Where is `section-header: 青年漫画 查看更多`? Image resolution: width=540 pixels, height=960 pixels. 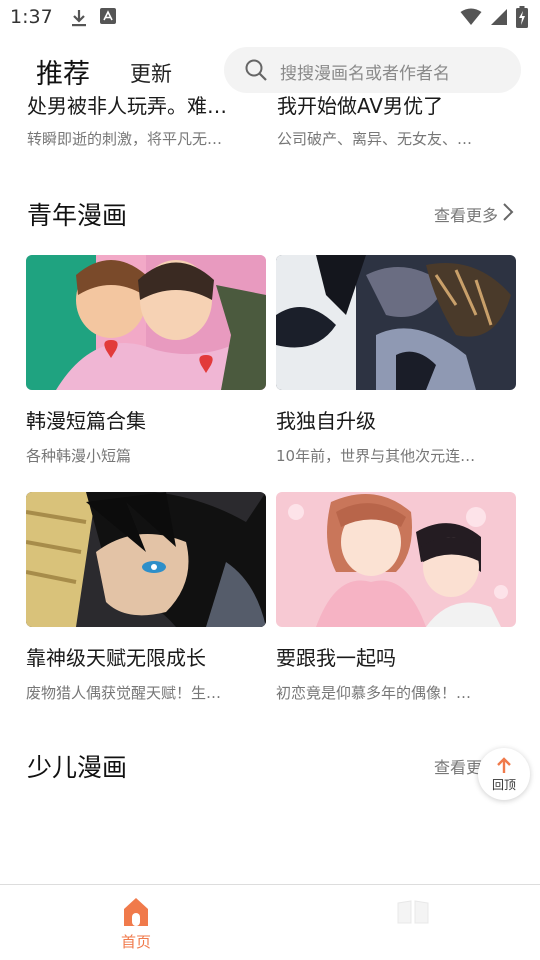 section-header: 青年漫画 查看更多 is located at coordinates (270, 216).